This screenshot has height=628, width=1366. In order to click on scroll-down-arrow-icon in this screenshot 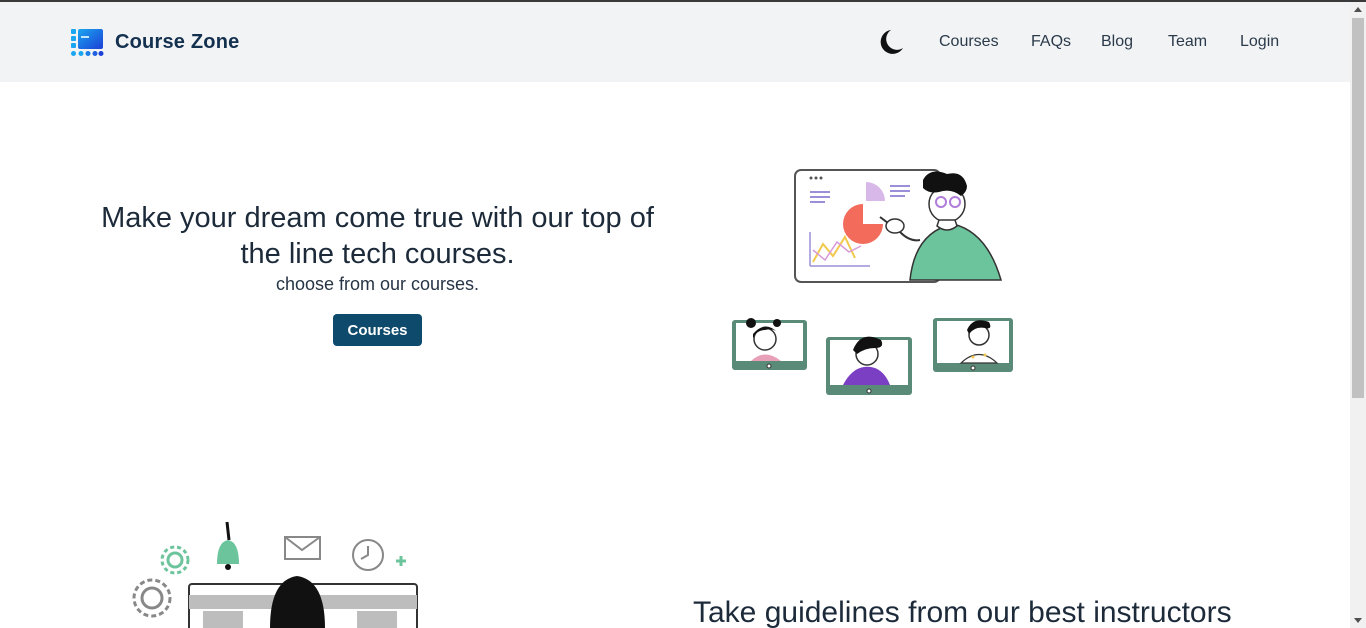, I will do `click(1358, 620)`.